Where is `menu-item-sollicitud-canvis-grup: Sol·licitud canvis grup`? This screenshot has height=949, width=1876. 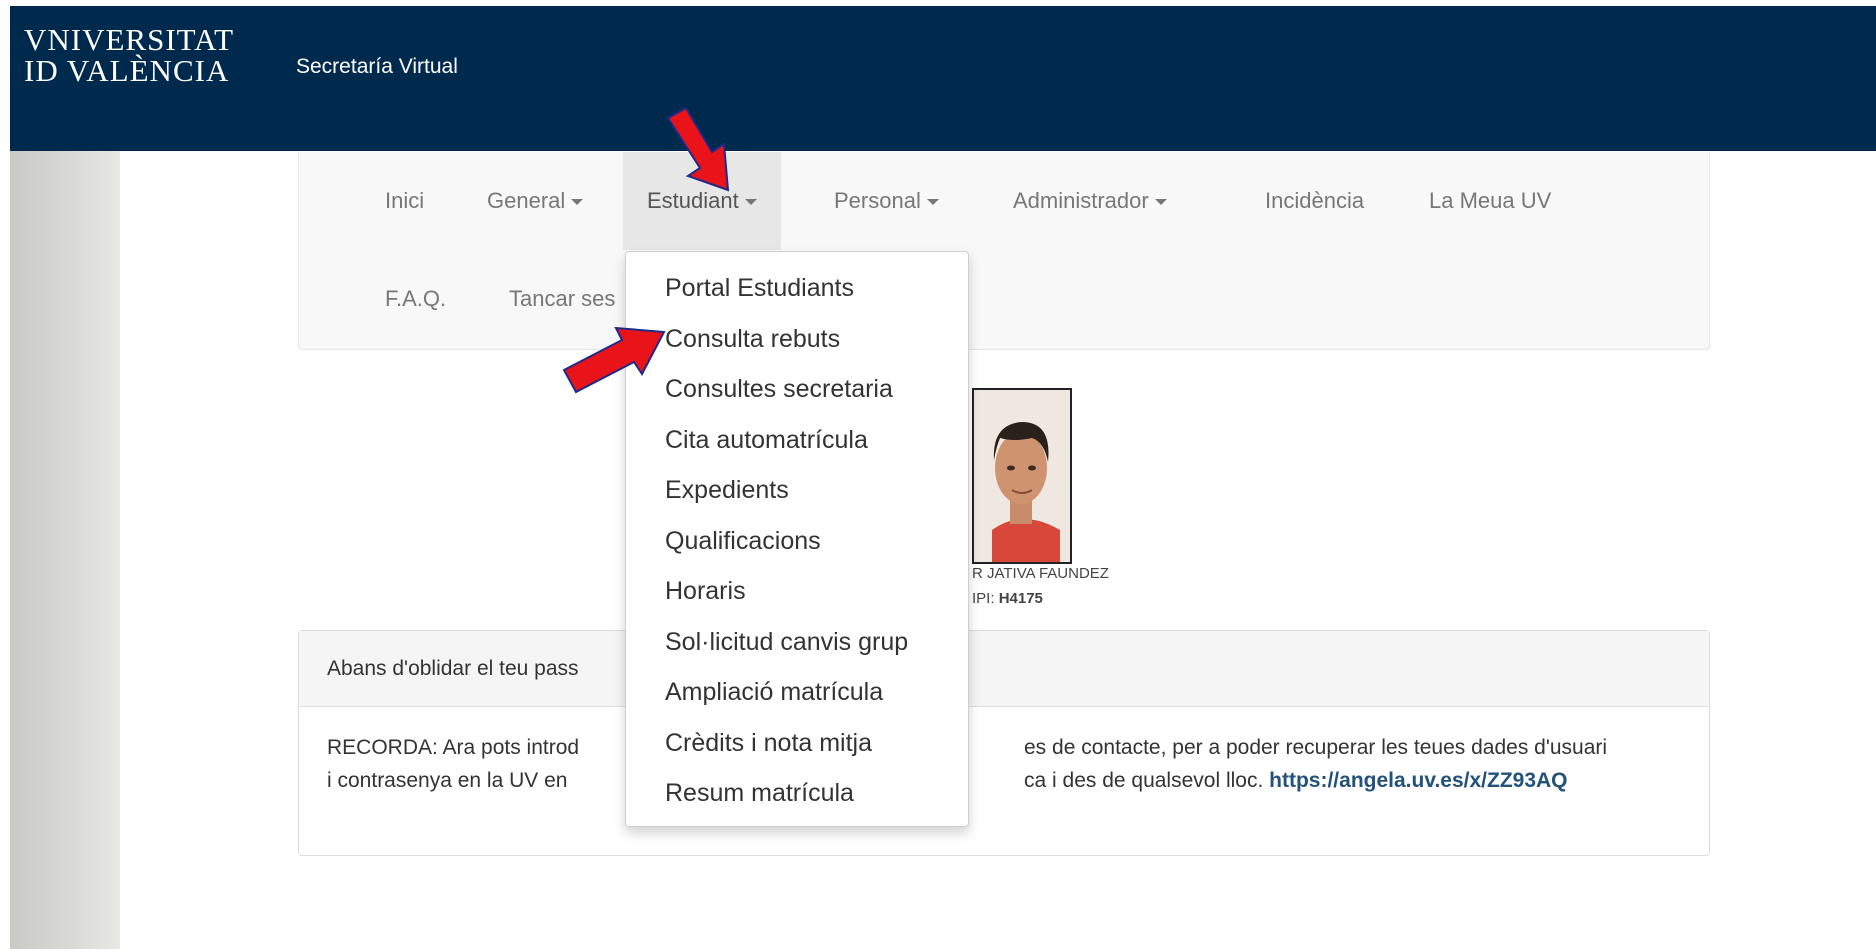
menu-item-sollicitud-canvis-grup: Sol·licitud canvis grup is located at coordinates (797, 642).